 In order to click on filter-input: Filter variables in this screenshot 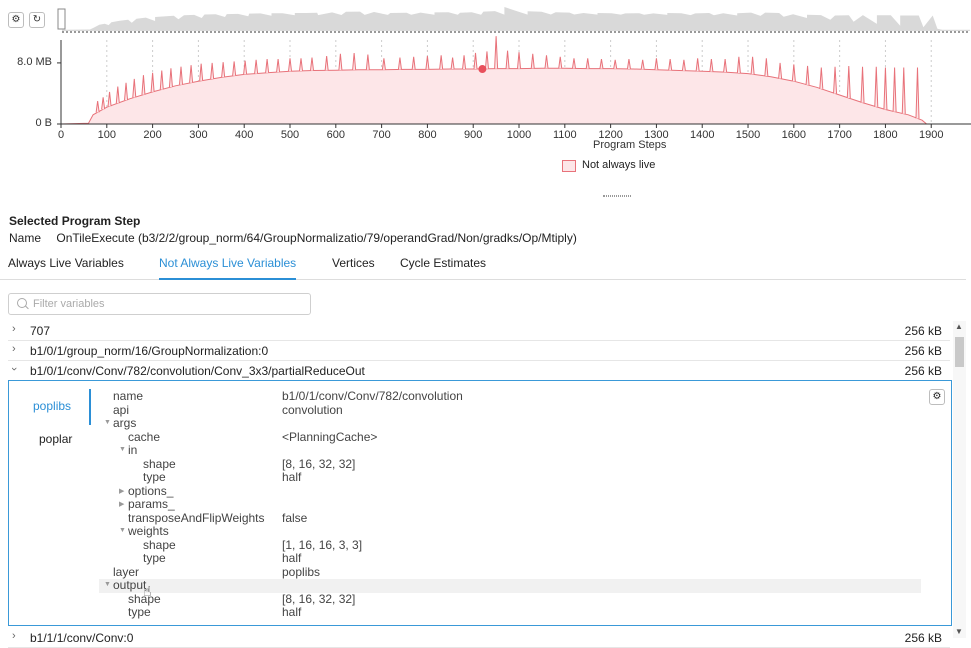, I will do `click(159, 304)`.